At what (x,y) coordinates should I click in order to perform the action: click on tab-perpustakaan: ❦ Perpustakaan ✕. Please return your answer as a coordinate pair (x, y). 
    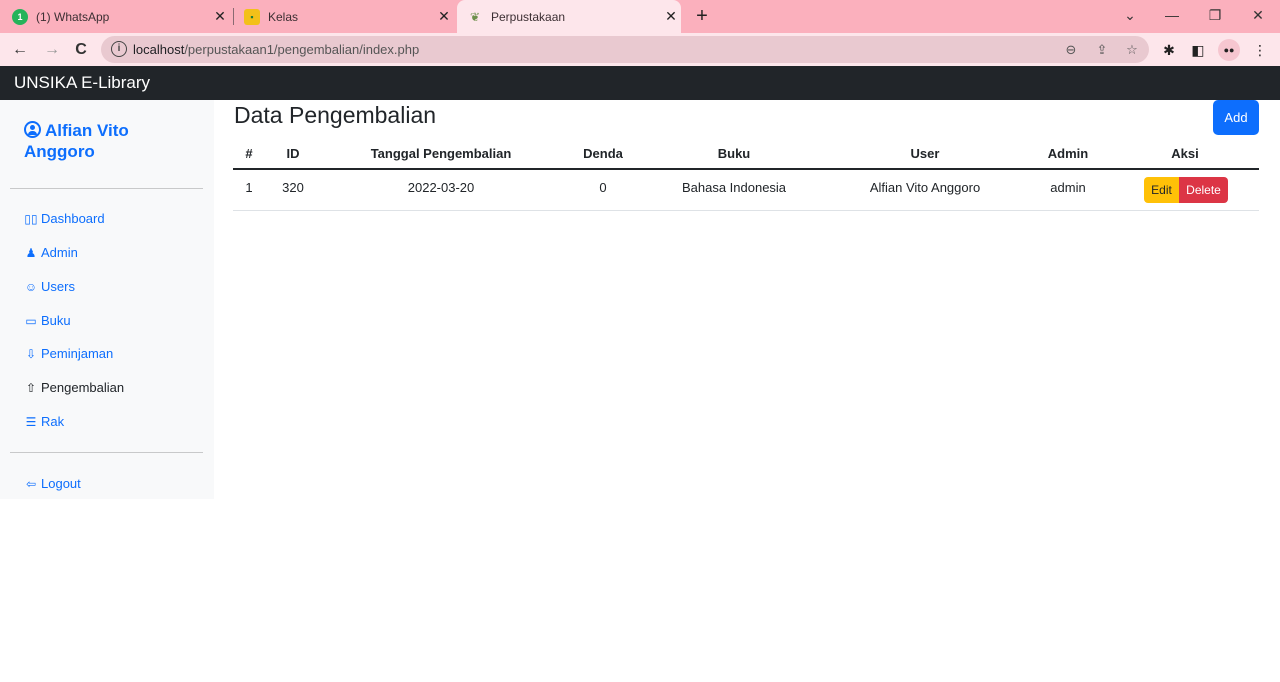
    Looking at the image, I should click on (569, 16).